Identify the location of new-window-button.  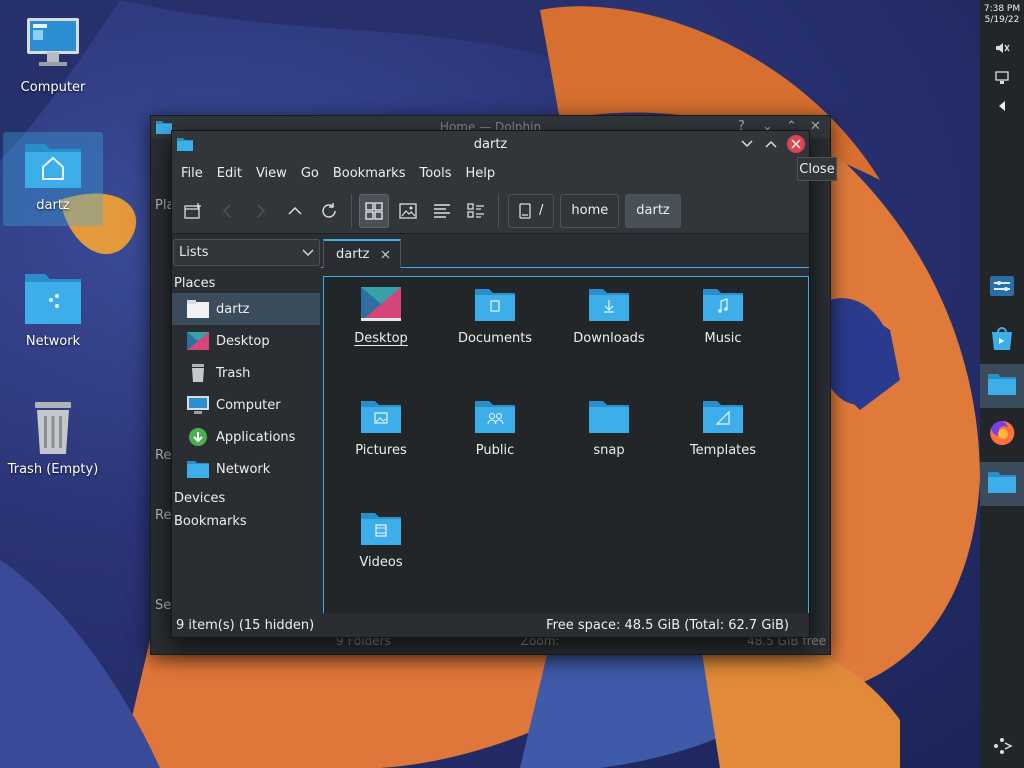
(193, 211).